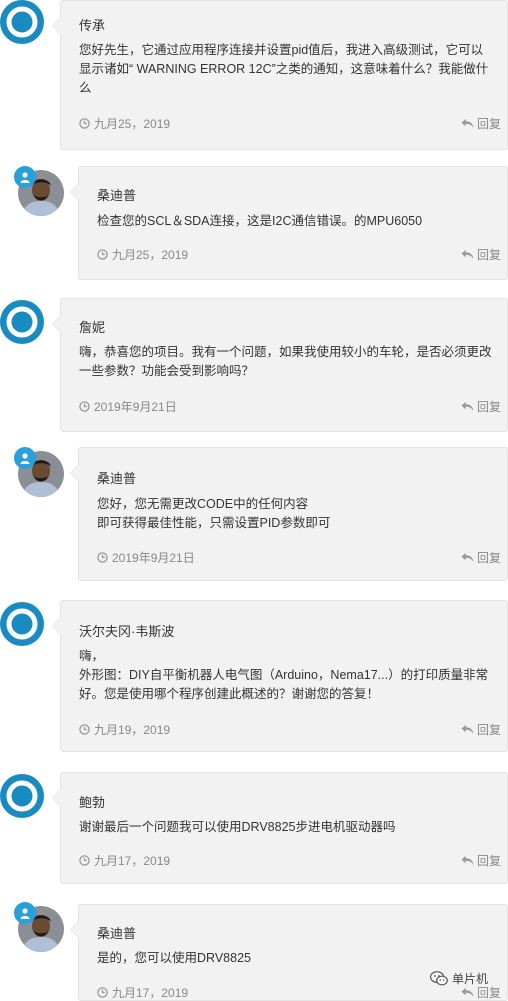 The height and width of the screenshot is (1001, 508). Describe the element at coordinates (92, 25) in the screenshot. I see `comment-author: 传承` at that location.